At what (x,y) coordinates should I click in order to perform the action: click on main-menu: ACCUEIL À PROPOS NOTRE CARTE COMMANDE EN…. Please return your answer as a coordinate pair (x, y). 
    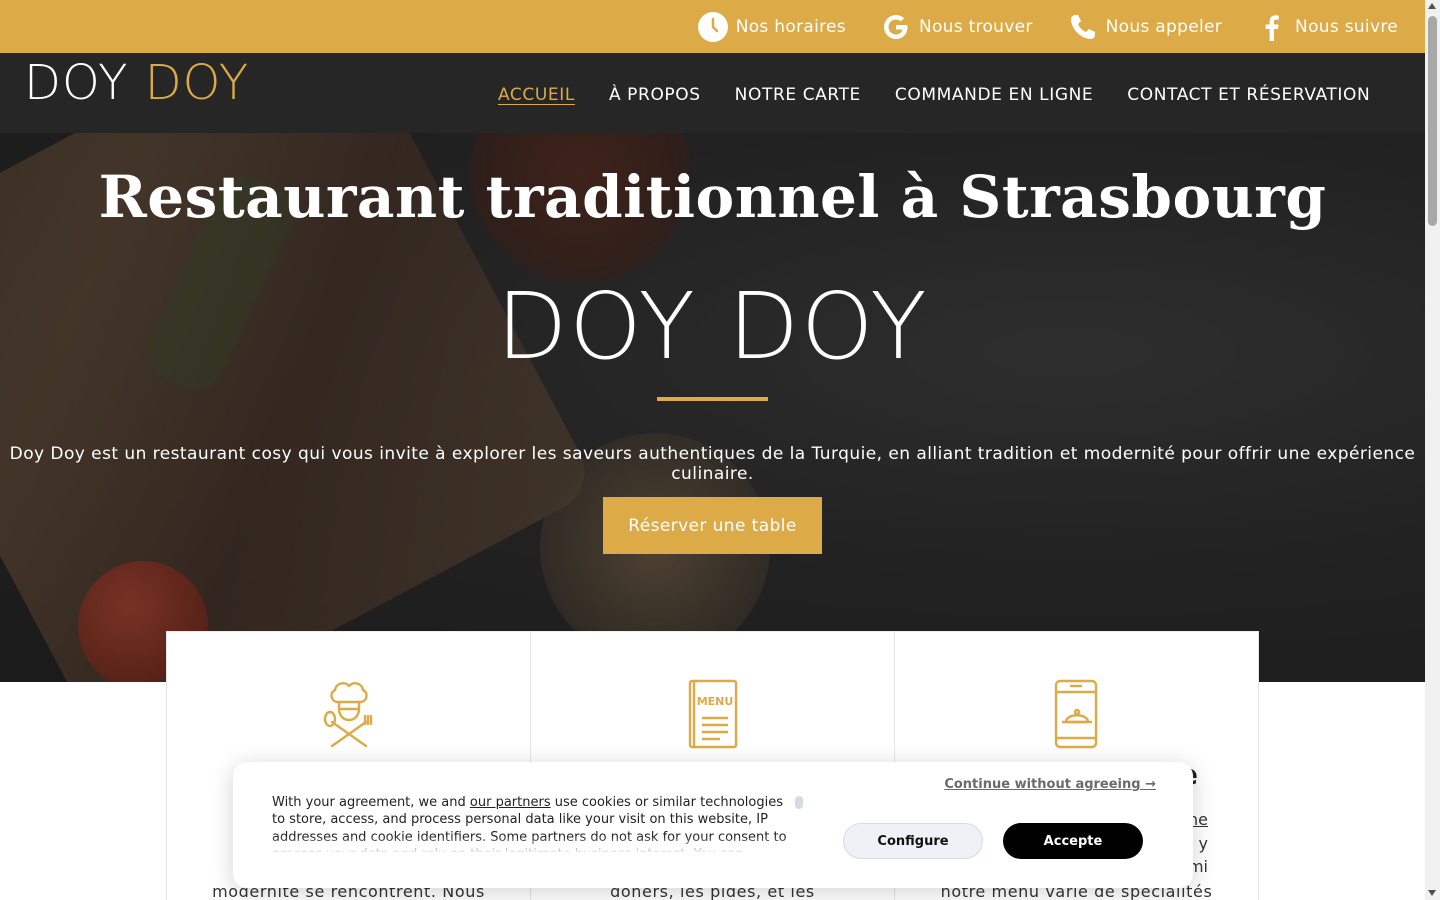
    Looking at the image, I should click on (951, 93).